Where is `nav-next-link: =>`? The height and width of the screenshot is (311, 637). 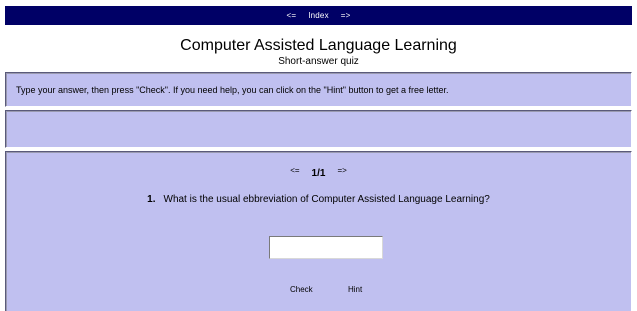 nav-next-link: => is located at coordinates (346, 15).